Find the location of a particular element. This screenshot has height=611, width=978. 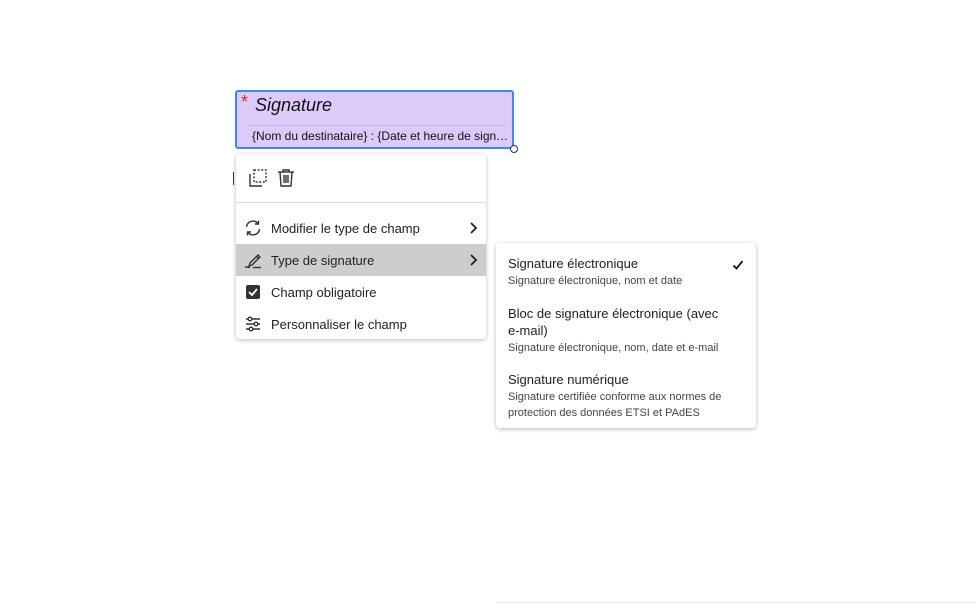

menu-item-label: Personnaliser le champ is located at coordinates (339, 324).